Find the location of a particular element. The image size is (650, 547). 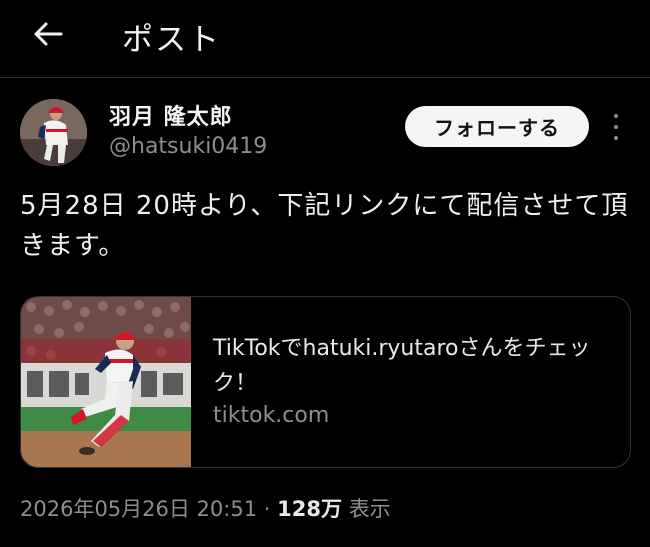

author-display-name: 羽月 隆太郎 is located at coordinates (171, 115).